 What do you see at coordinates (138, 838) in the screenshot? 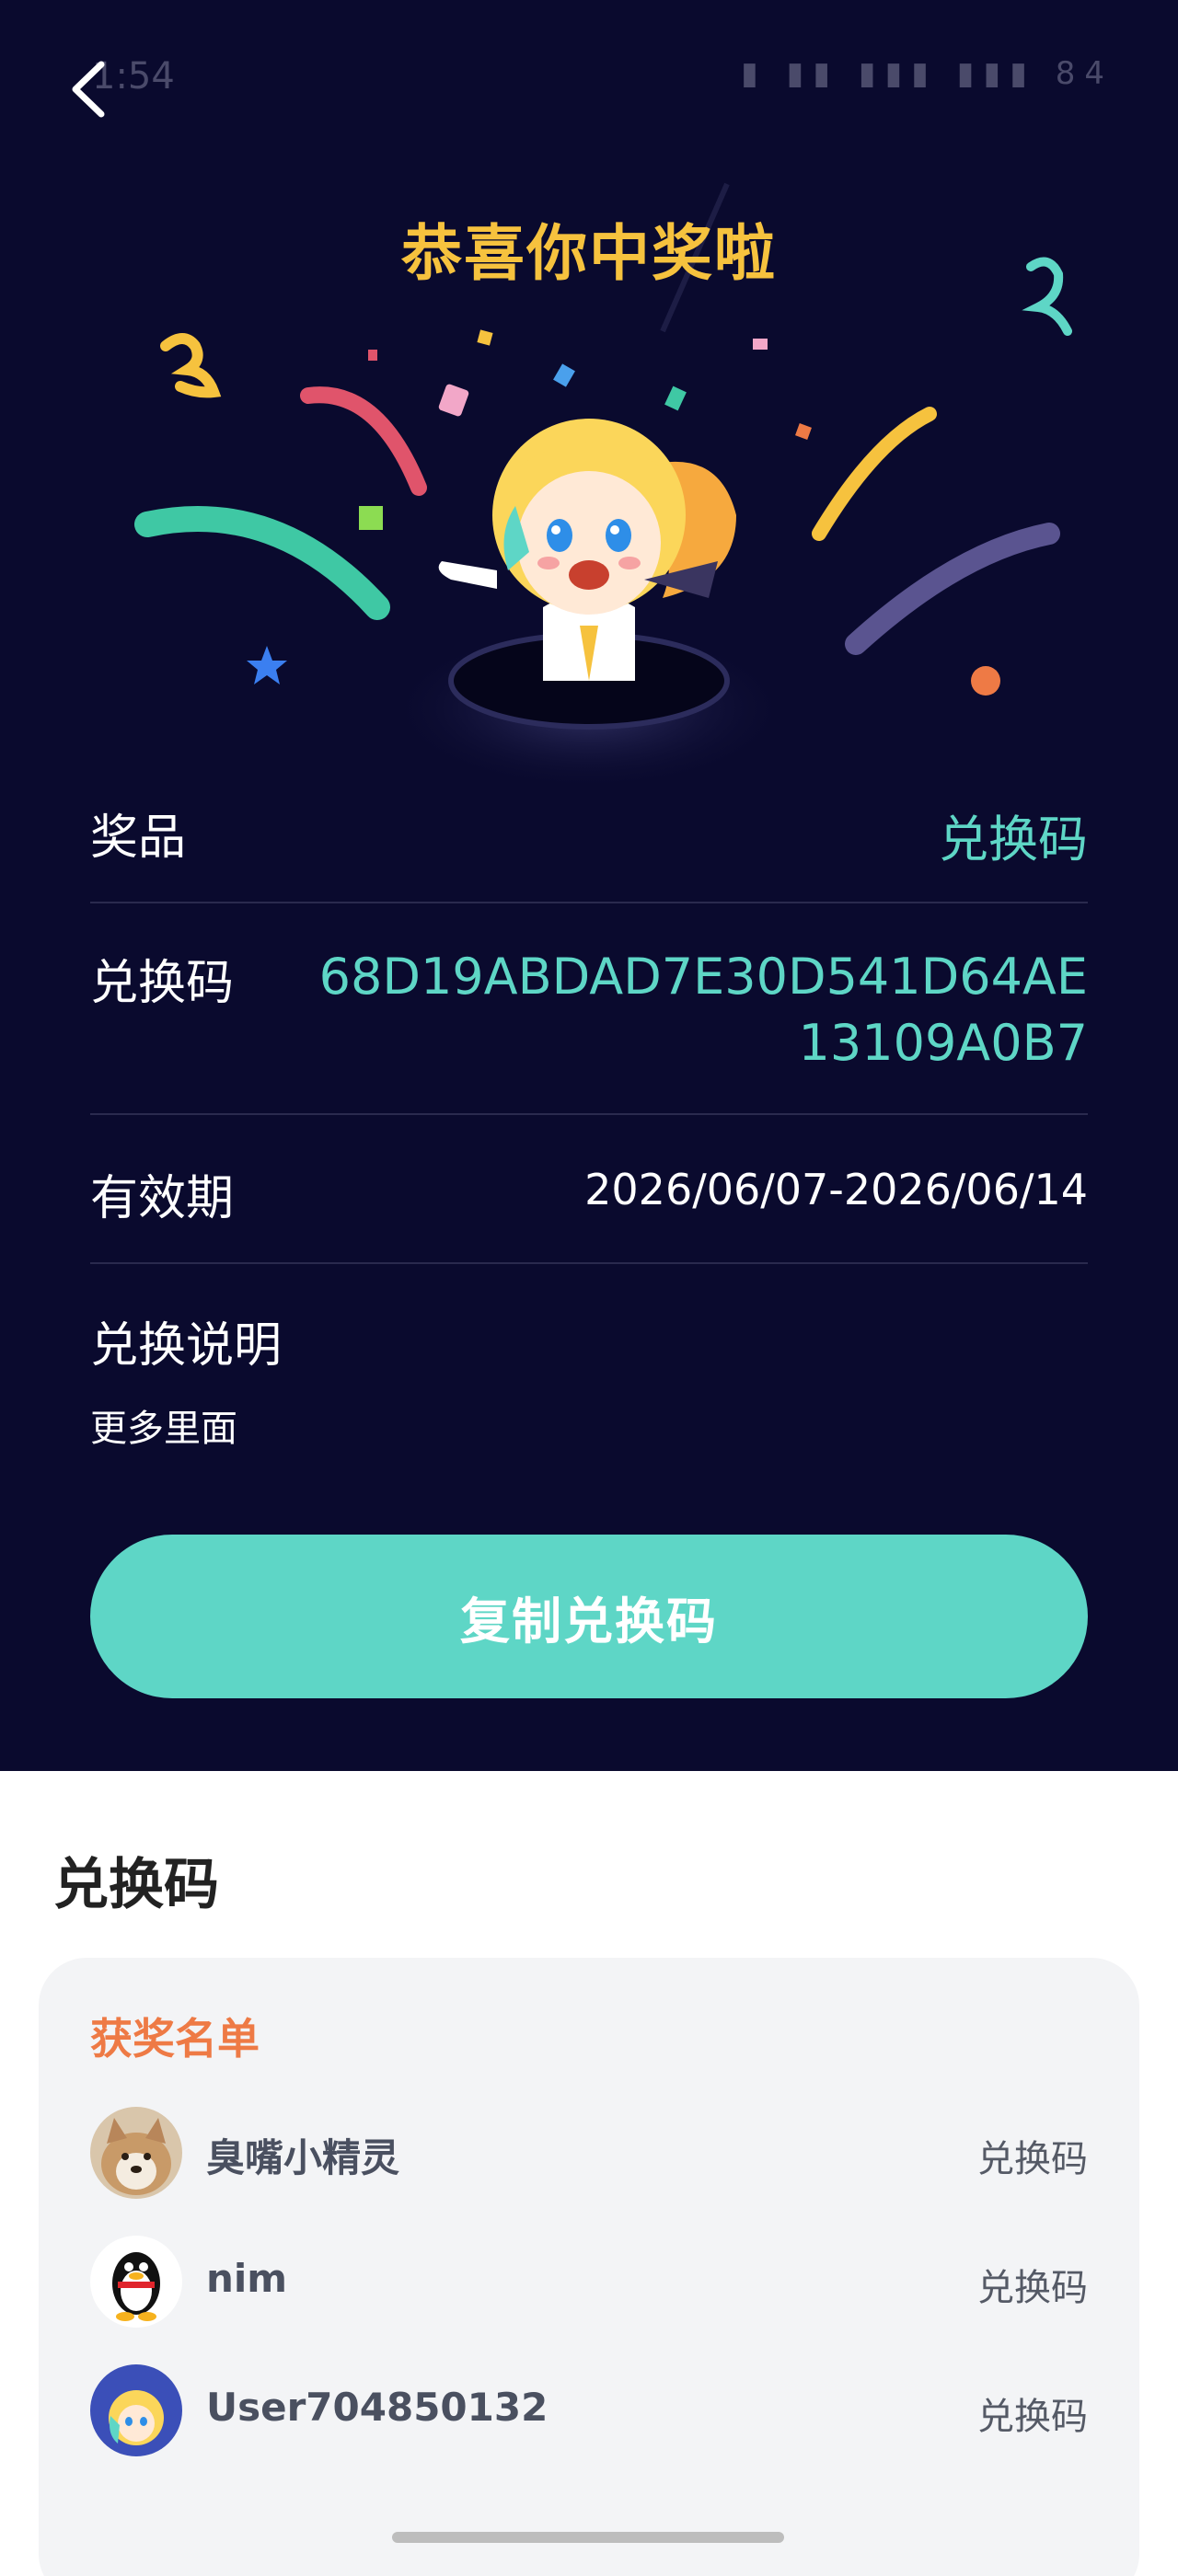
I see `prize-label: 奖品` at bounding box center [138, 838].